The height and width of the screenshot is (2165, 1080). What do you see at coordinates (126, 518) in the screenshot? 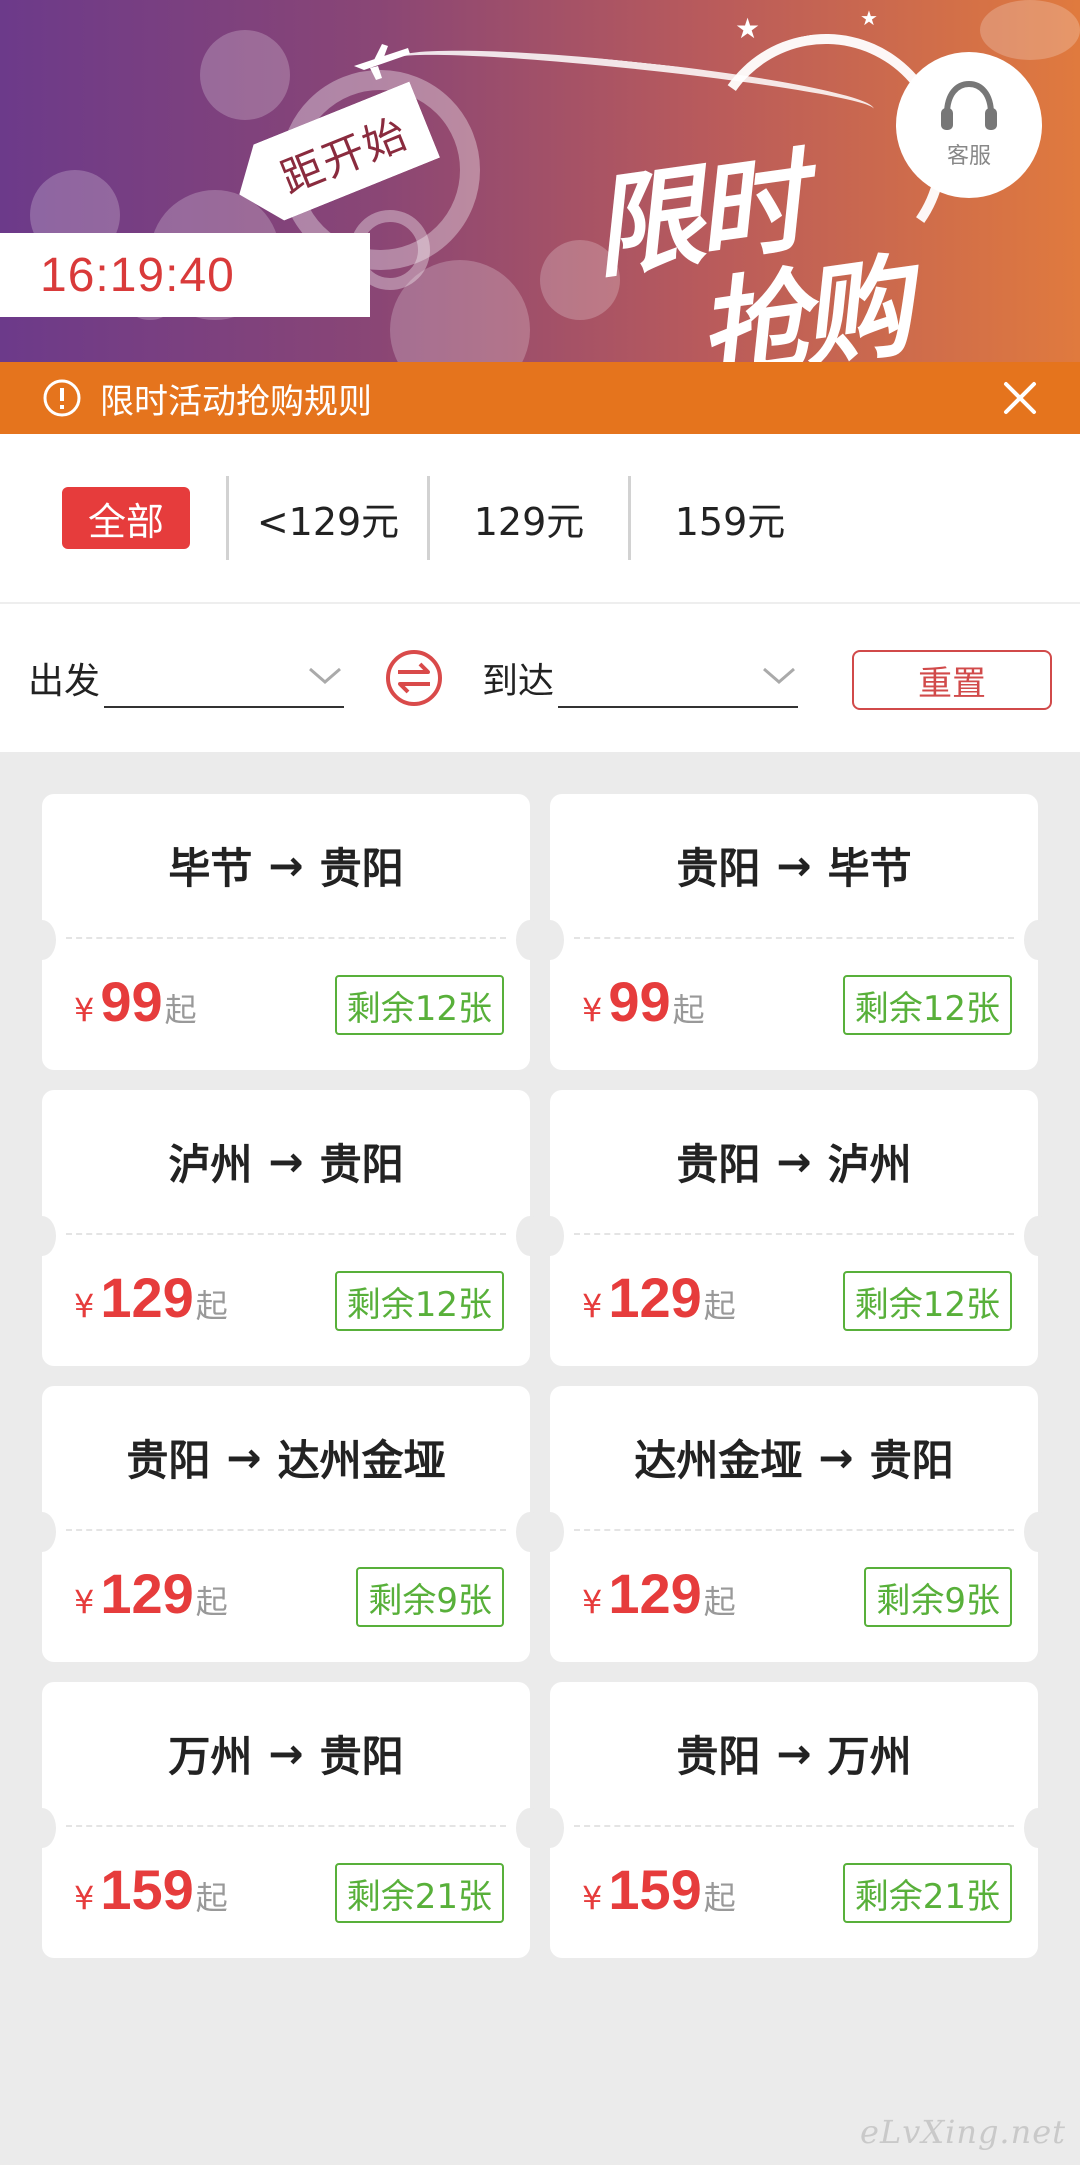
I see `tab-all: 全部` at bounding box center [126, 518].